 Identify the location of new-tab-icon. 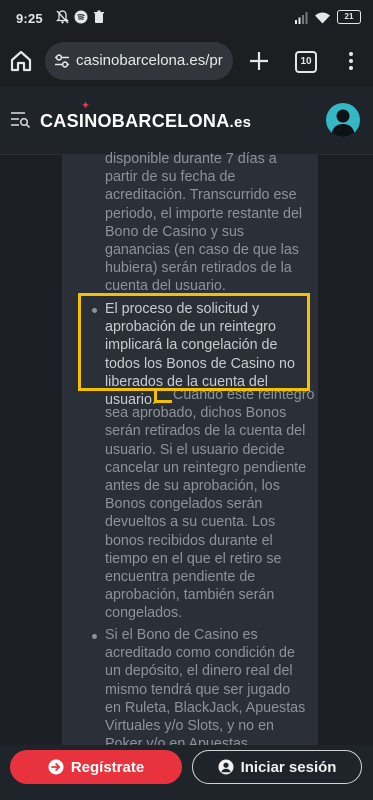
(259, 61).